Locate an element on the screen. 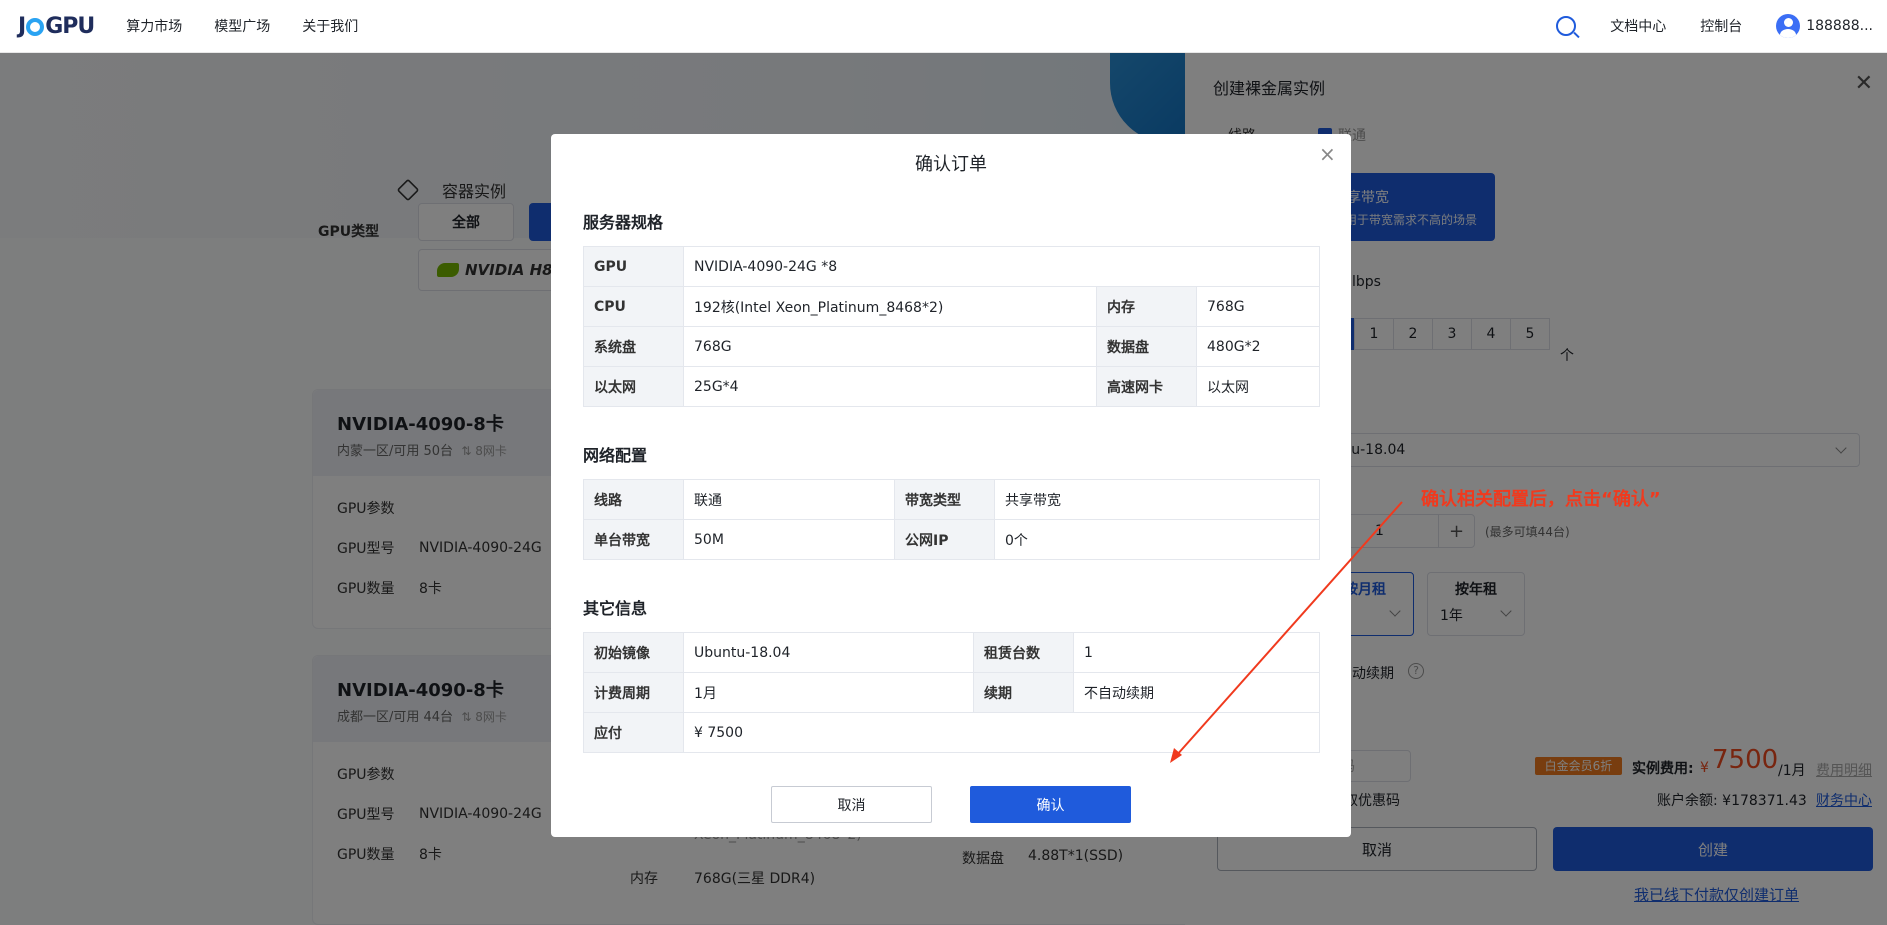 This screenshot has height=925, width=1887. avatar-icon is located at coordinates (1788, 26).